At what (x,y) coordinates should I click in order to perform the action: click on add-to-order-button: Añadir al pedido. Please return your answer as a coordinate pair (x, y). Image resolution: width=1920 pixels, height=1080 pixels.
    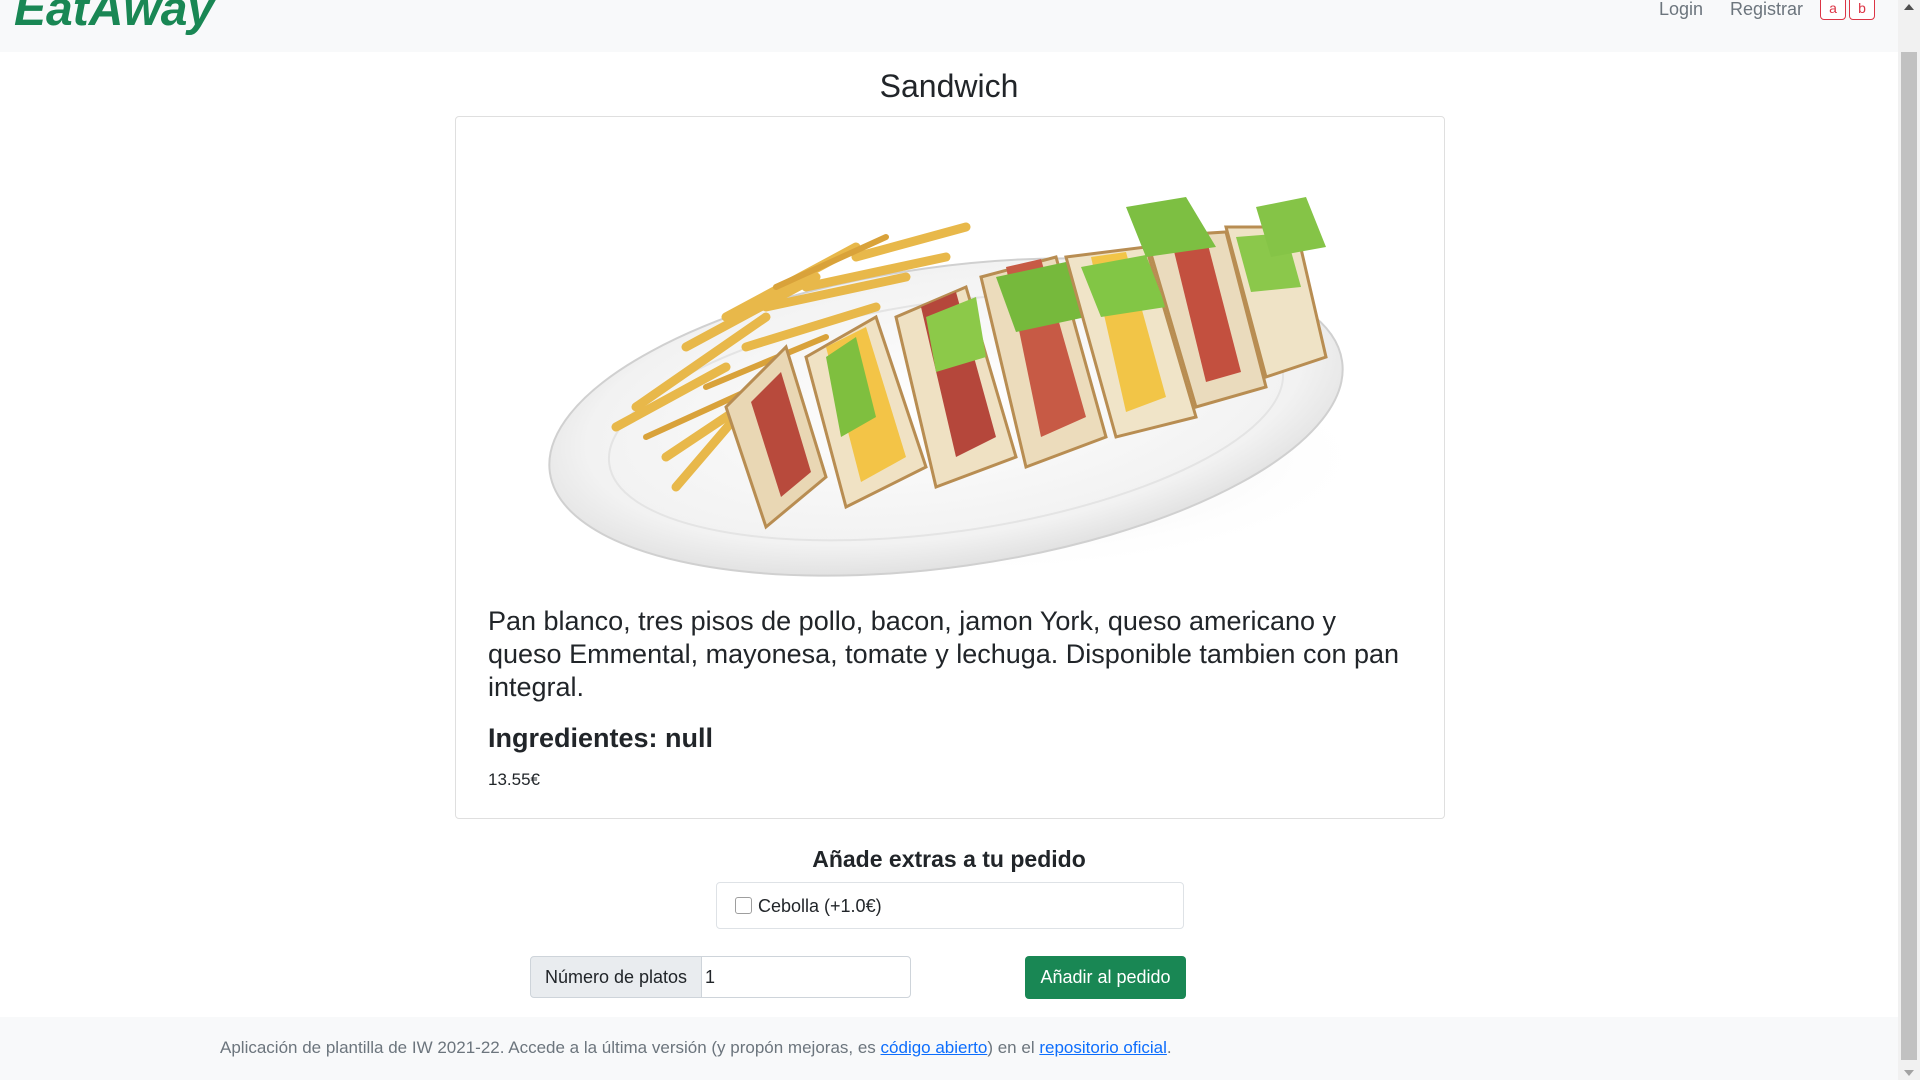
    Looking at the image, I should click on (1105, 977).